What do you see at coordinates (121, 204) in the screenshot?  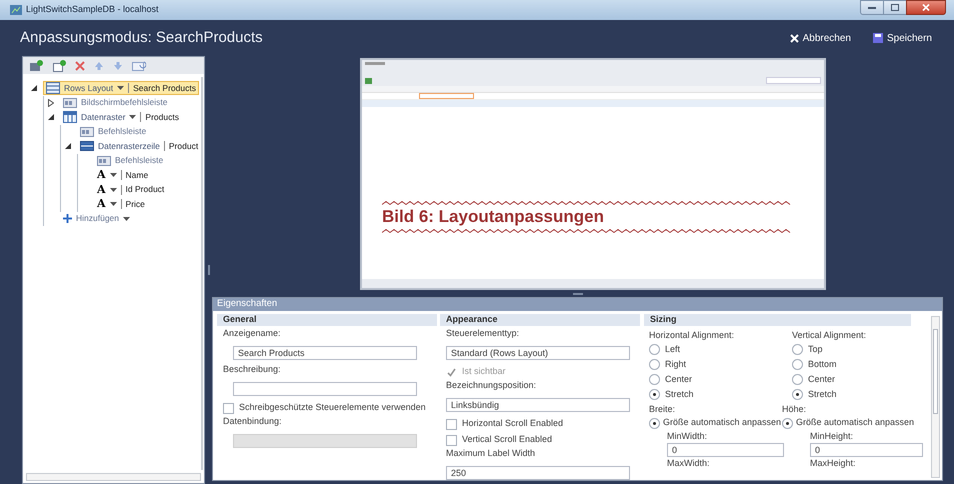 I see `tree-item: A Price` at bounding box center [121, 204].